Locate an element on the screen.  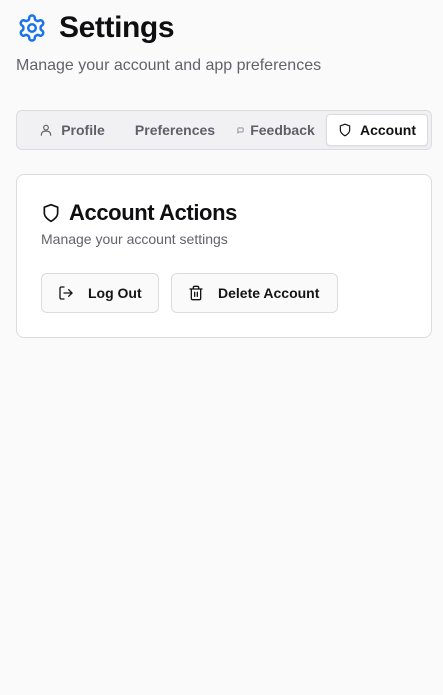
logout-button: Log Out is located at coordinates (100, 293).